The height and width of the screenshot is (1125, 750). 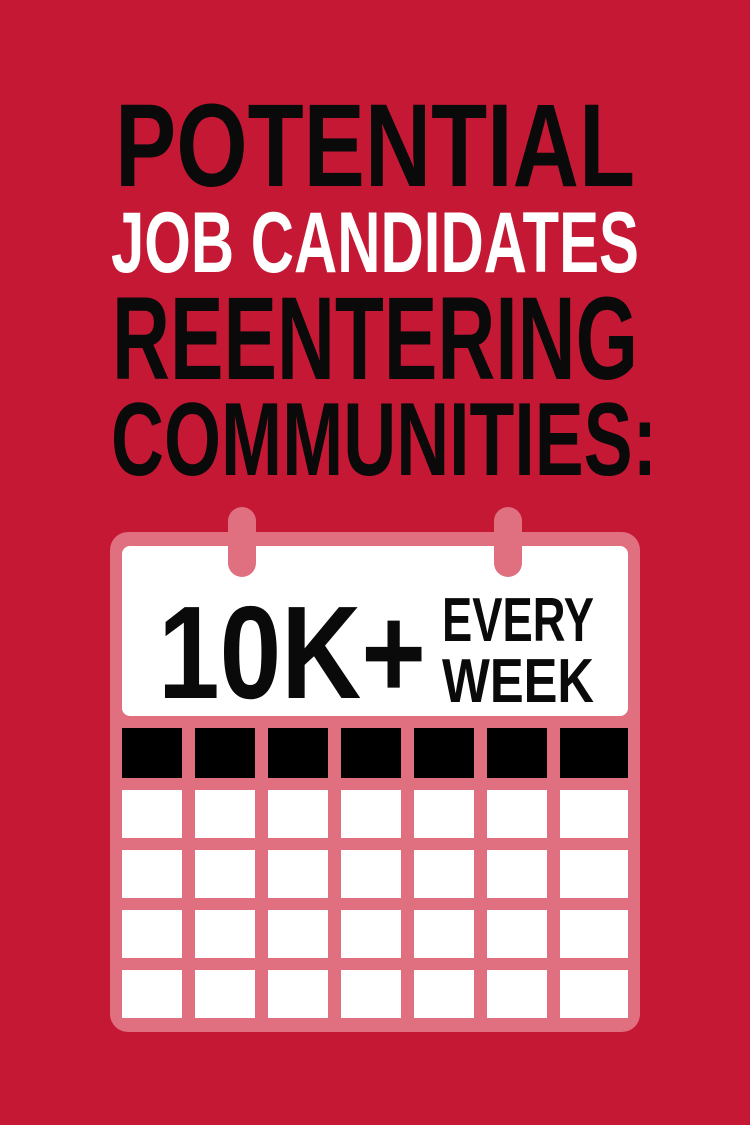 What do you see at coordinates (518, 681) in the screenshot?
I see `calendar-label-week: WEEK` at bounding box center [518, 681].